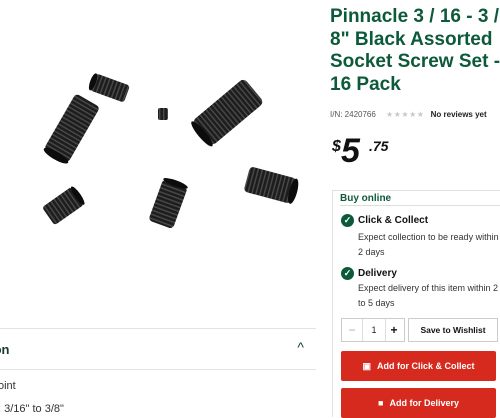  Describe the element at coordinates (405, 114) in the screenshot. I see `rating-stars-icon: ★★★★★` at that location.